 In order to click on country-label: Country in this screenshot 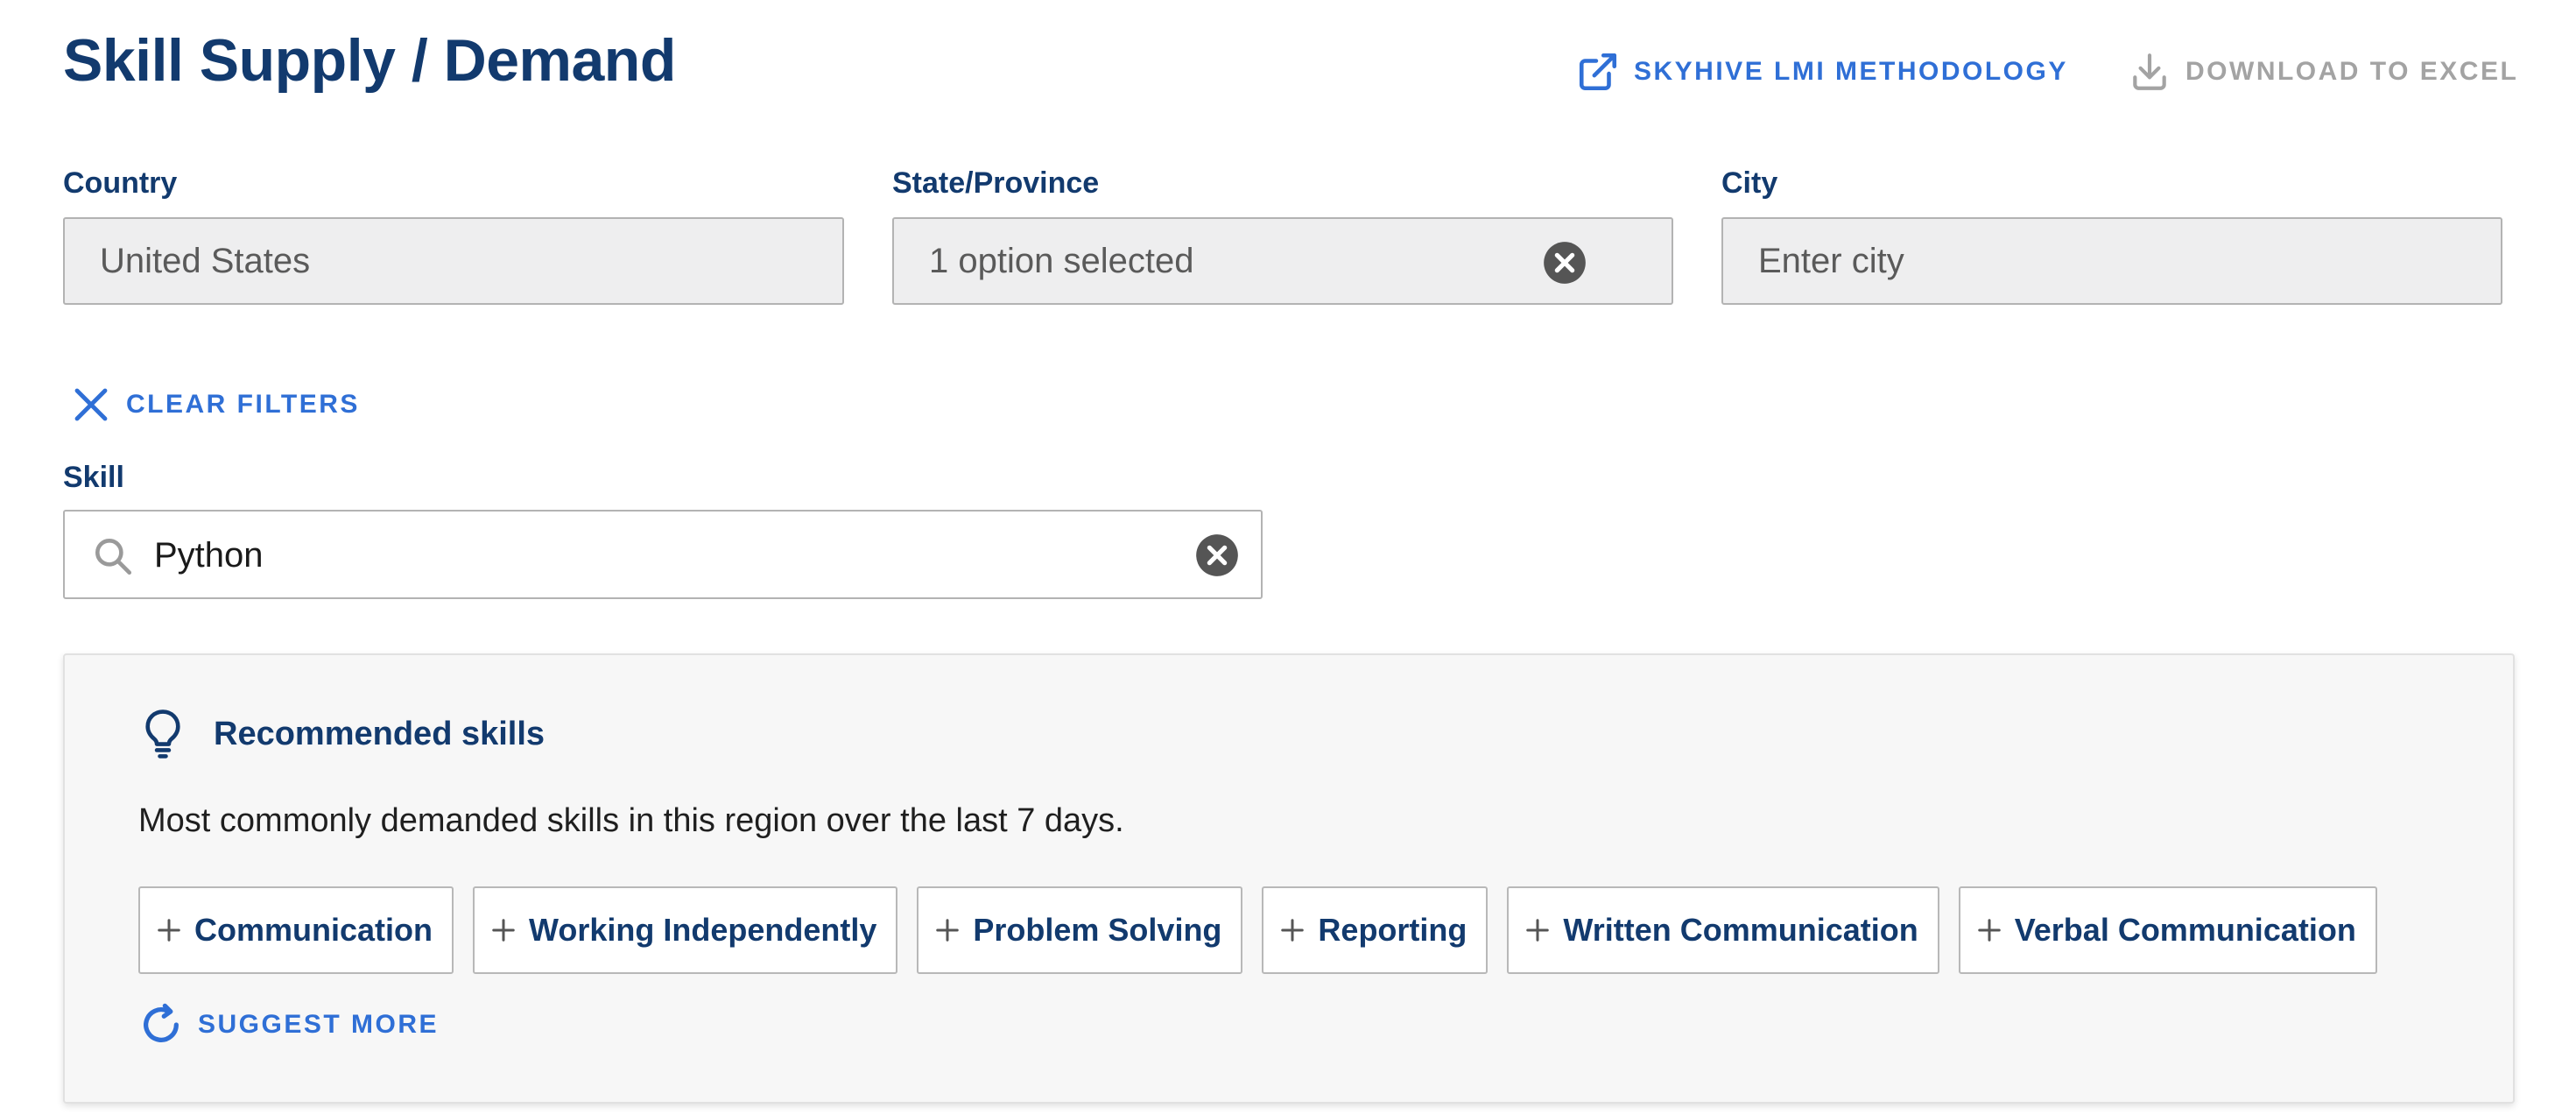, I will do `click(120, 183)`.